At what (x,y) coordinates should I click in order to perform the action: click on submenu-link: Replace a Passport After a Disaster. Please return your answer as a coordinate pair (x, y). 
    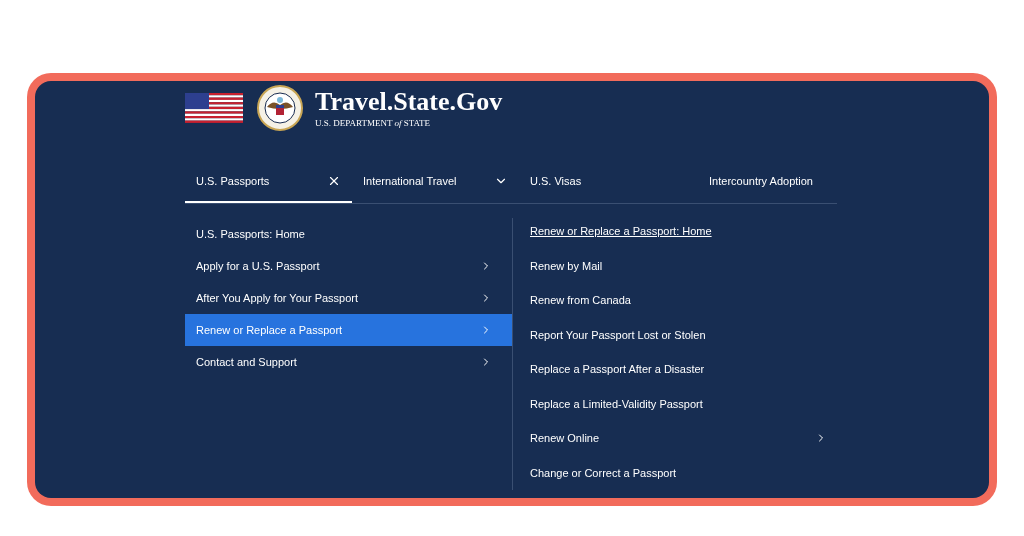
    Looking at the image, I should click on (675, 369).